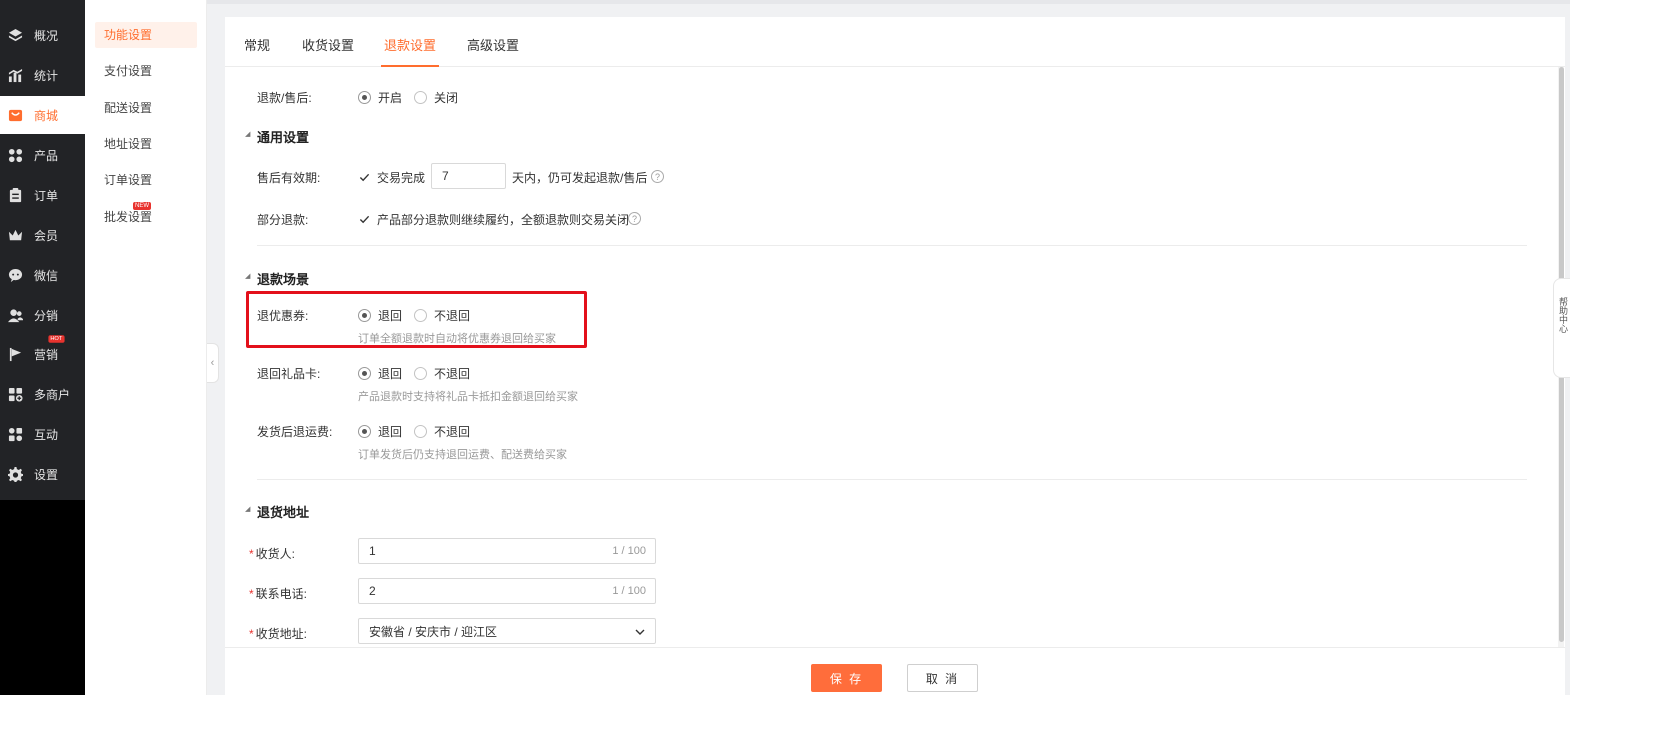 The height and width of the screenshot is (735, 1662). Describe the element at coordinates (278, 633) in the screenshot. I see `address-label: * 收货地址:` at that location.